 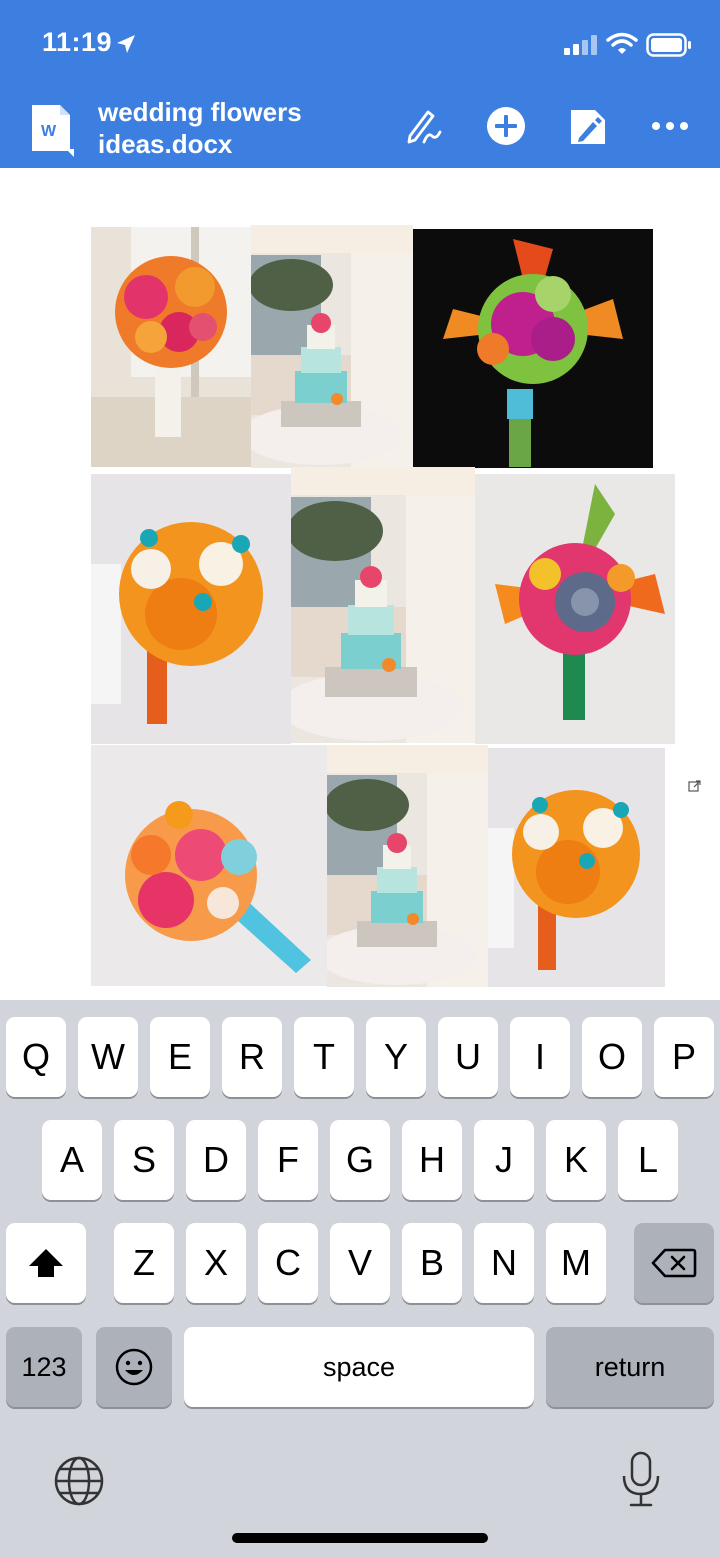 What do you see at coordinates (360, 1263) in the screenshot?
I see `key-v: V` at bounding box center [360, 1263].